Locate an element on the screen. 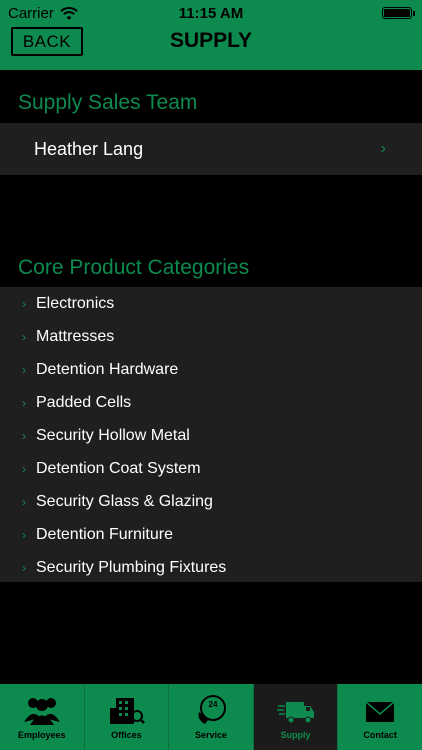 The width and height of the screenshot is (422, 750). supply-truck-icon is located at coordinates (295, 713).